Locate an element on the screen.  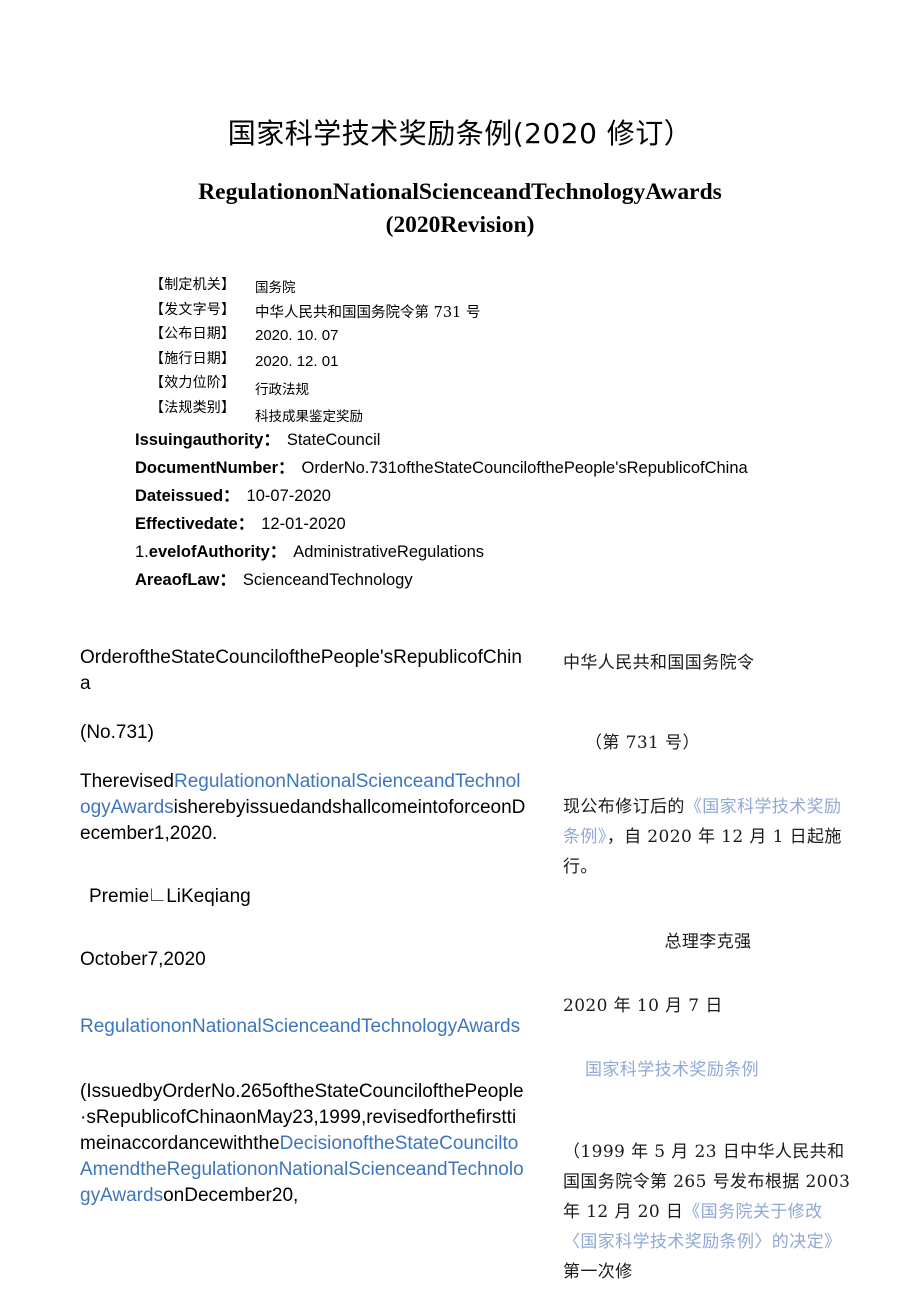
metadata-label-document-number-cn: 【发文字号】 is located at coordinates (193, 309).